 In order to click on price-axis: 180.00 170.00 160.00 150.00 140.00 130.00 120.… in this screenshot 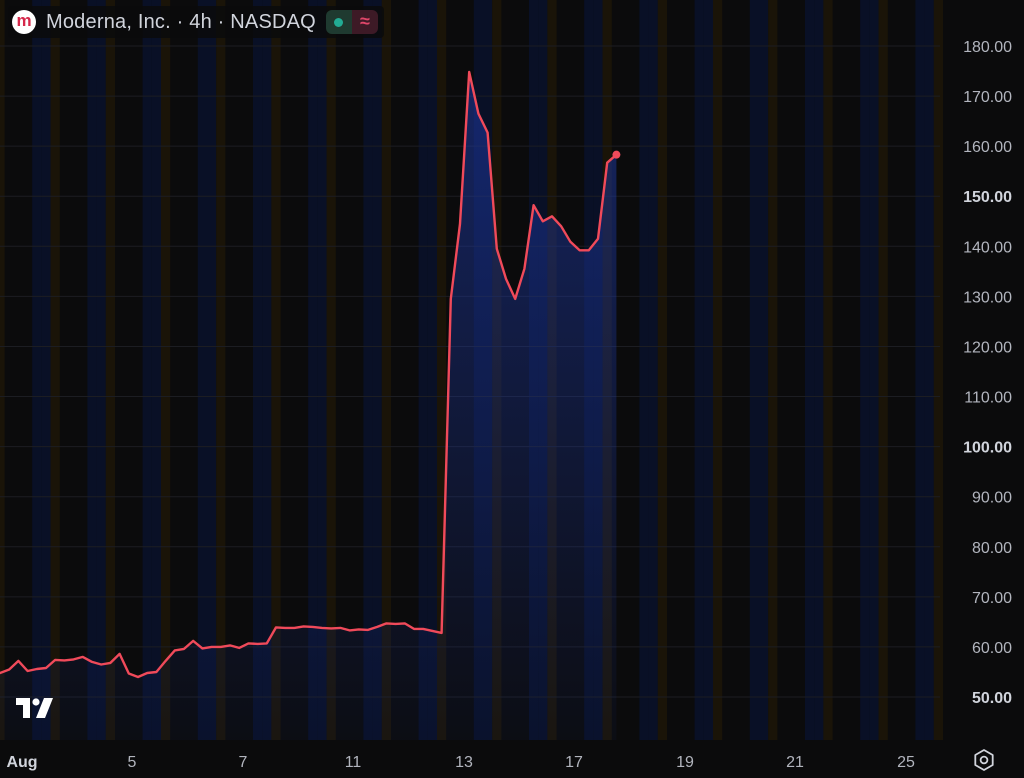, I will do `click(987, 373)`.